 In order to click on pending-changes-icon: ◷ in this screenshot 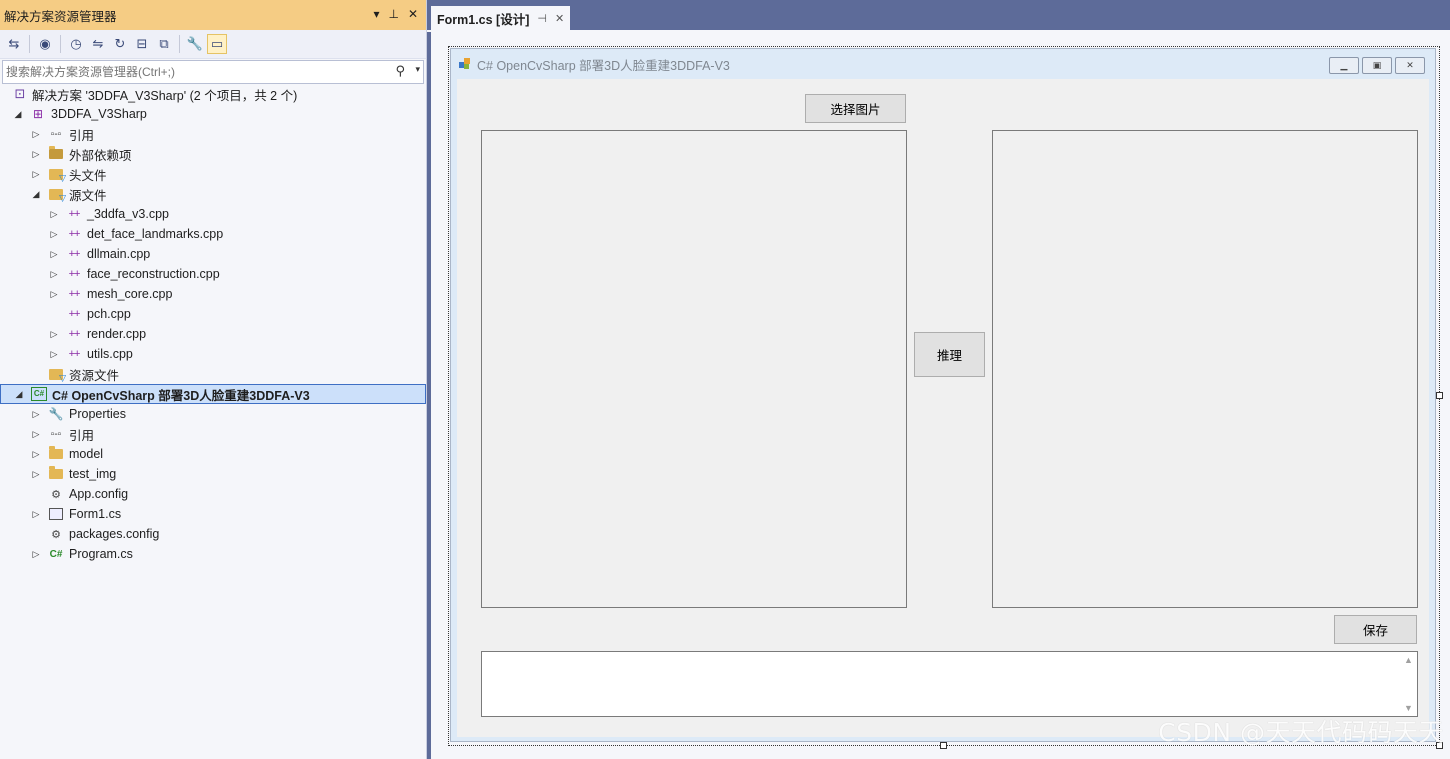, I will do `click(76, 44)`.